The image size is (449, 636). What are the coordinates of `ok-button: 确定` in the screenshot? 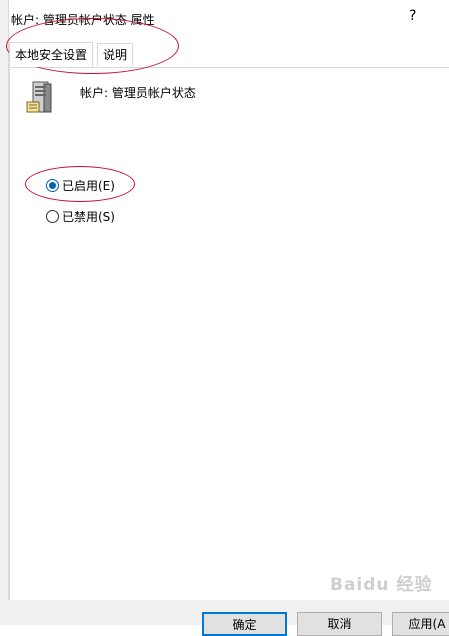 It's located at (244, 624).